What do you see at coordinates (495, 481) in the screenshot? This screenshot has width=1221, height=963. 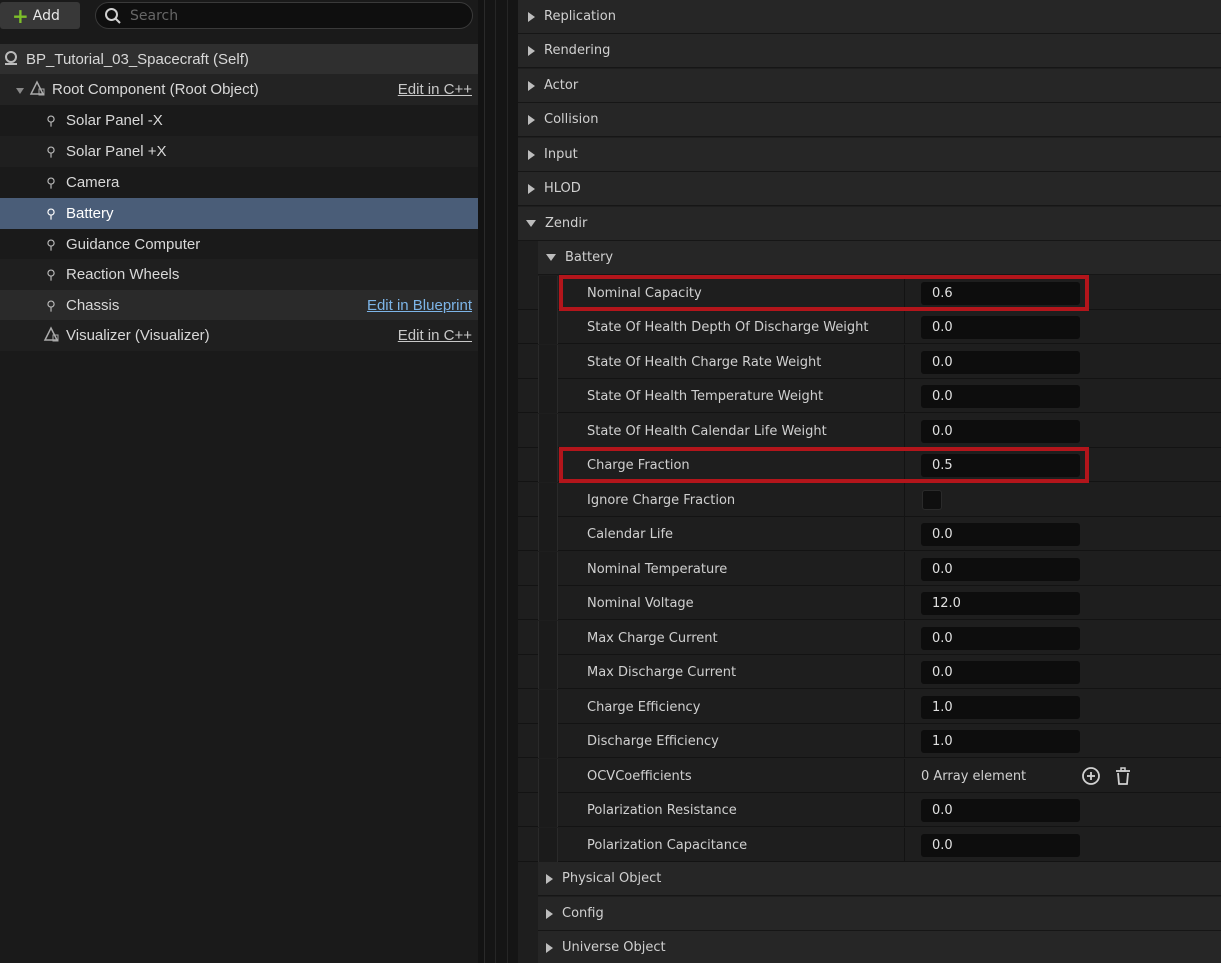 I see `gutter-line` at bounding box center [495, 481].